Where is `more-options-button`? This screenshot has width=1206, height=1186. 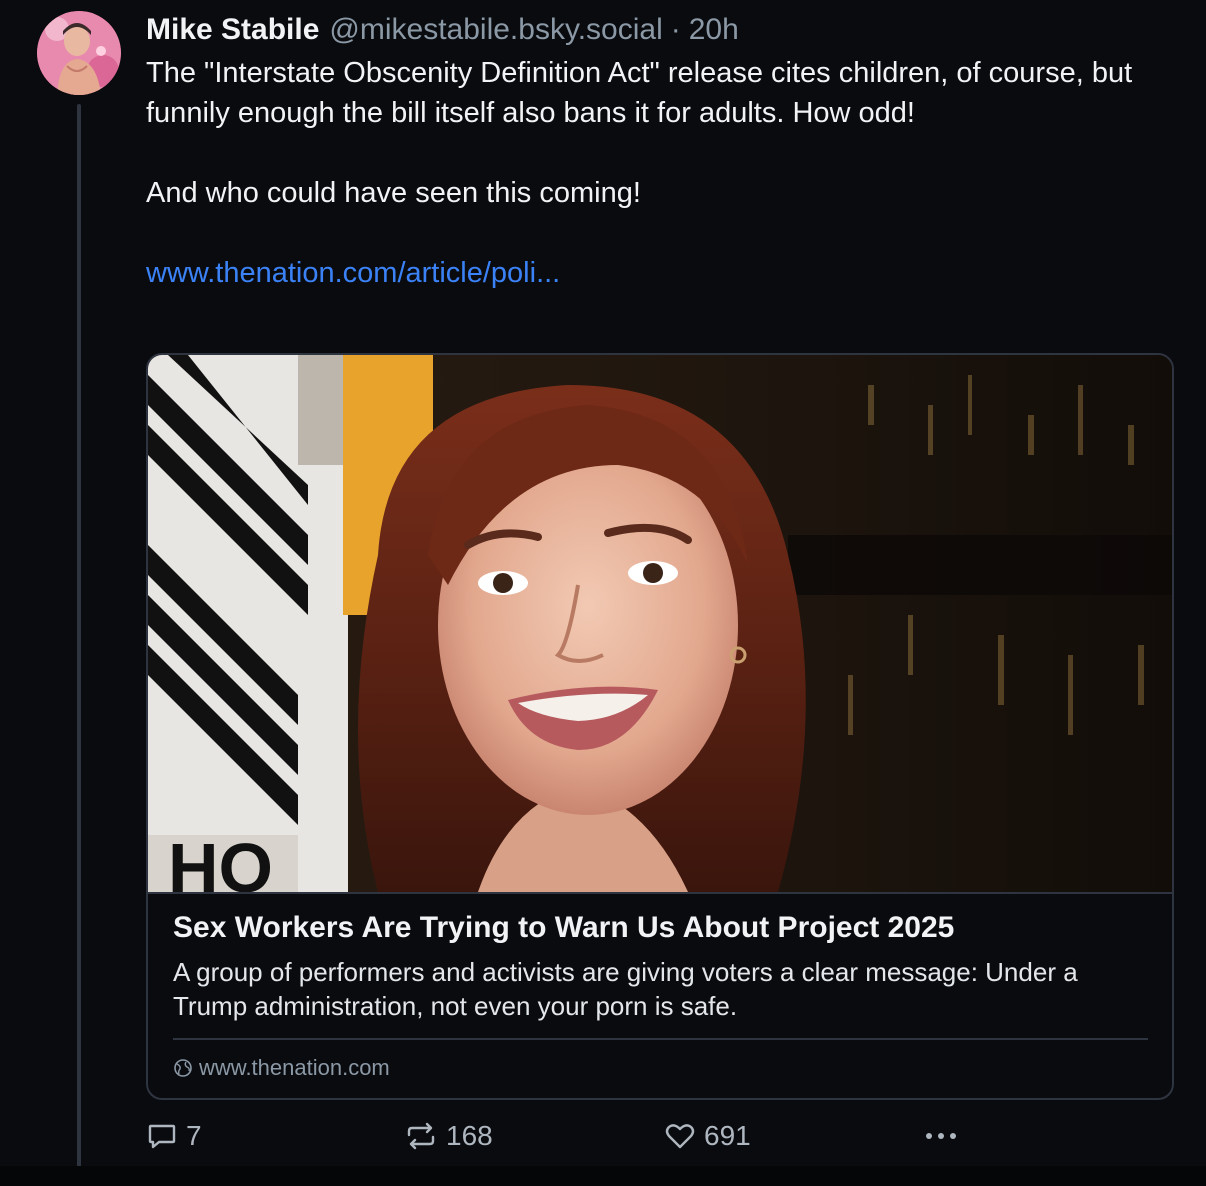 more-options-button is located at coordinates (945, 1136).